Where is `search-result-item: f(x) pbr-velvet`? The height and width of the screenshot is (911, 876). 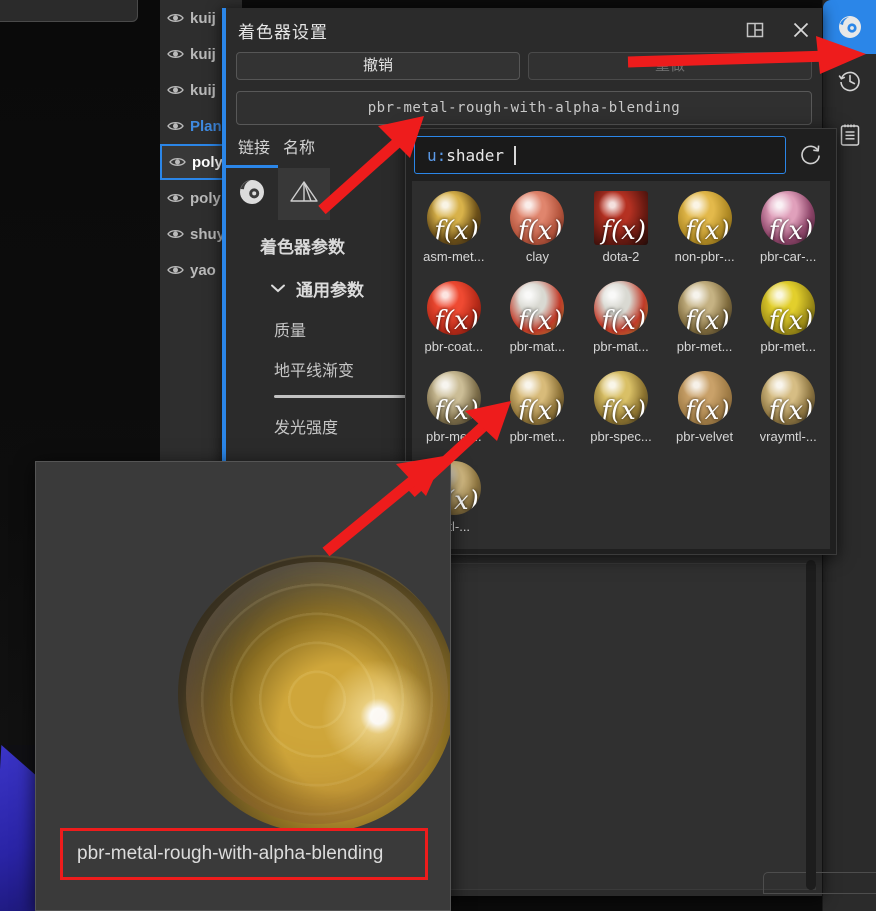
search-result-item: f(x) pbr-velvet is located at coordinates (705, 410).